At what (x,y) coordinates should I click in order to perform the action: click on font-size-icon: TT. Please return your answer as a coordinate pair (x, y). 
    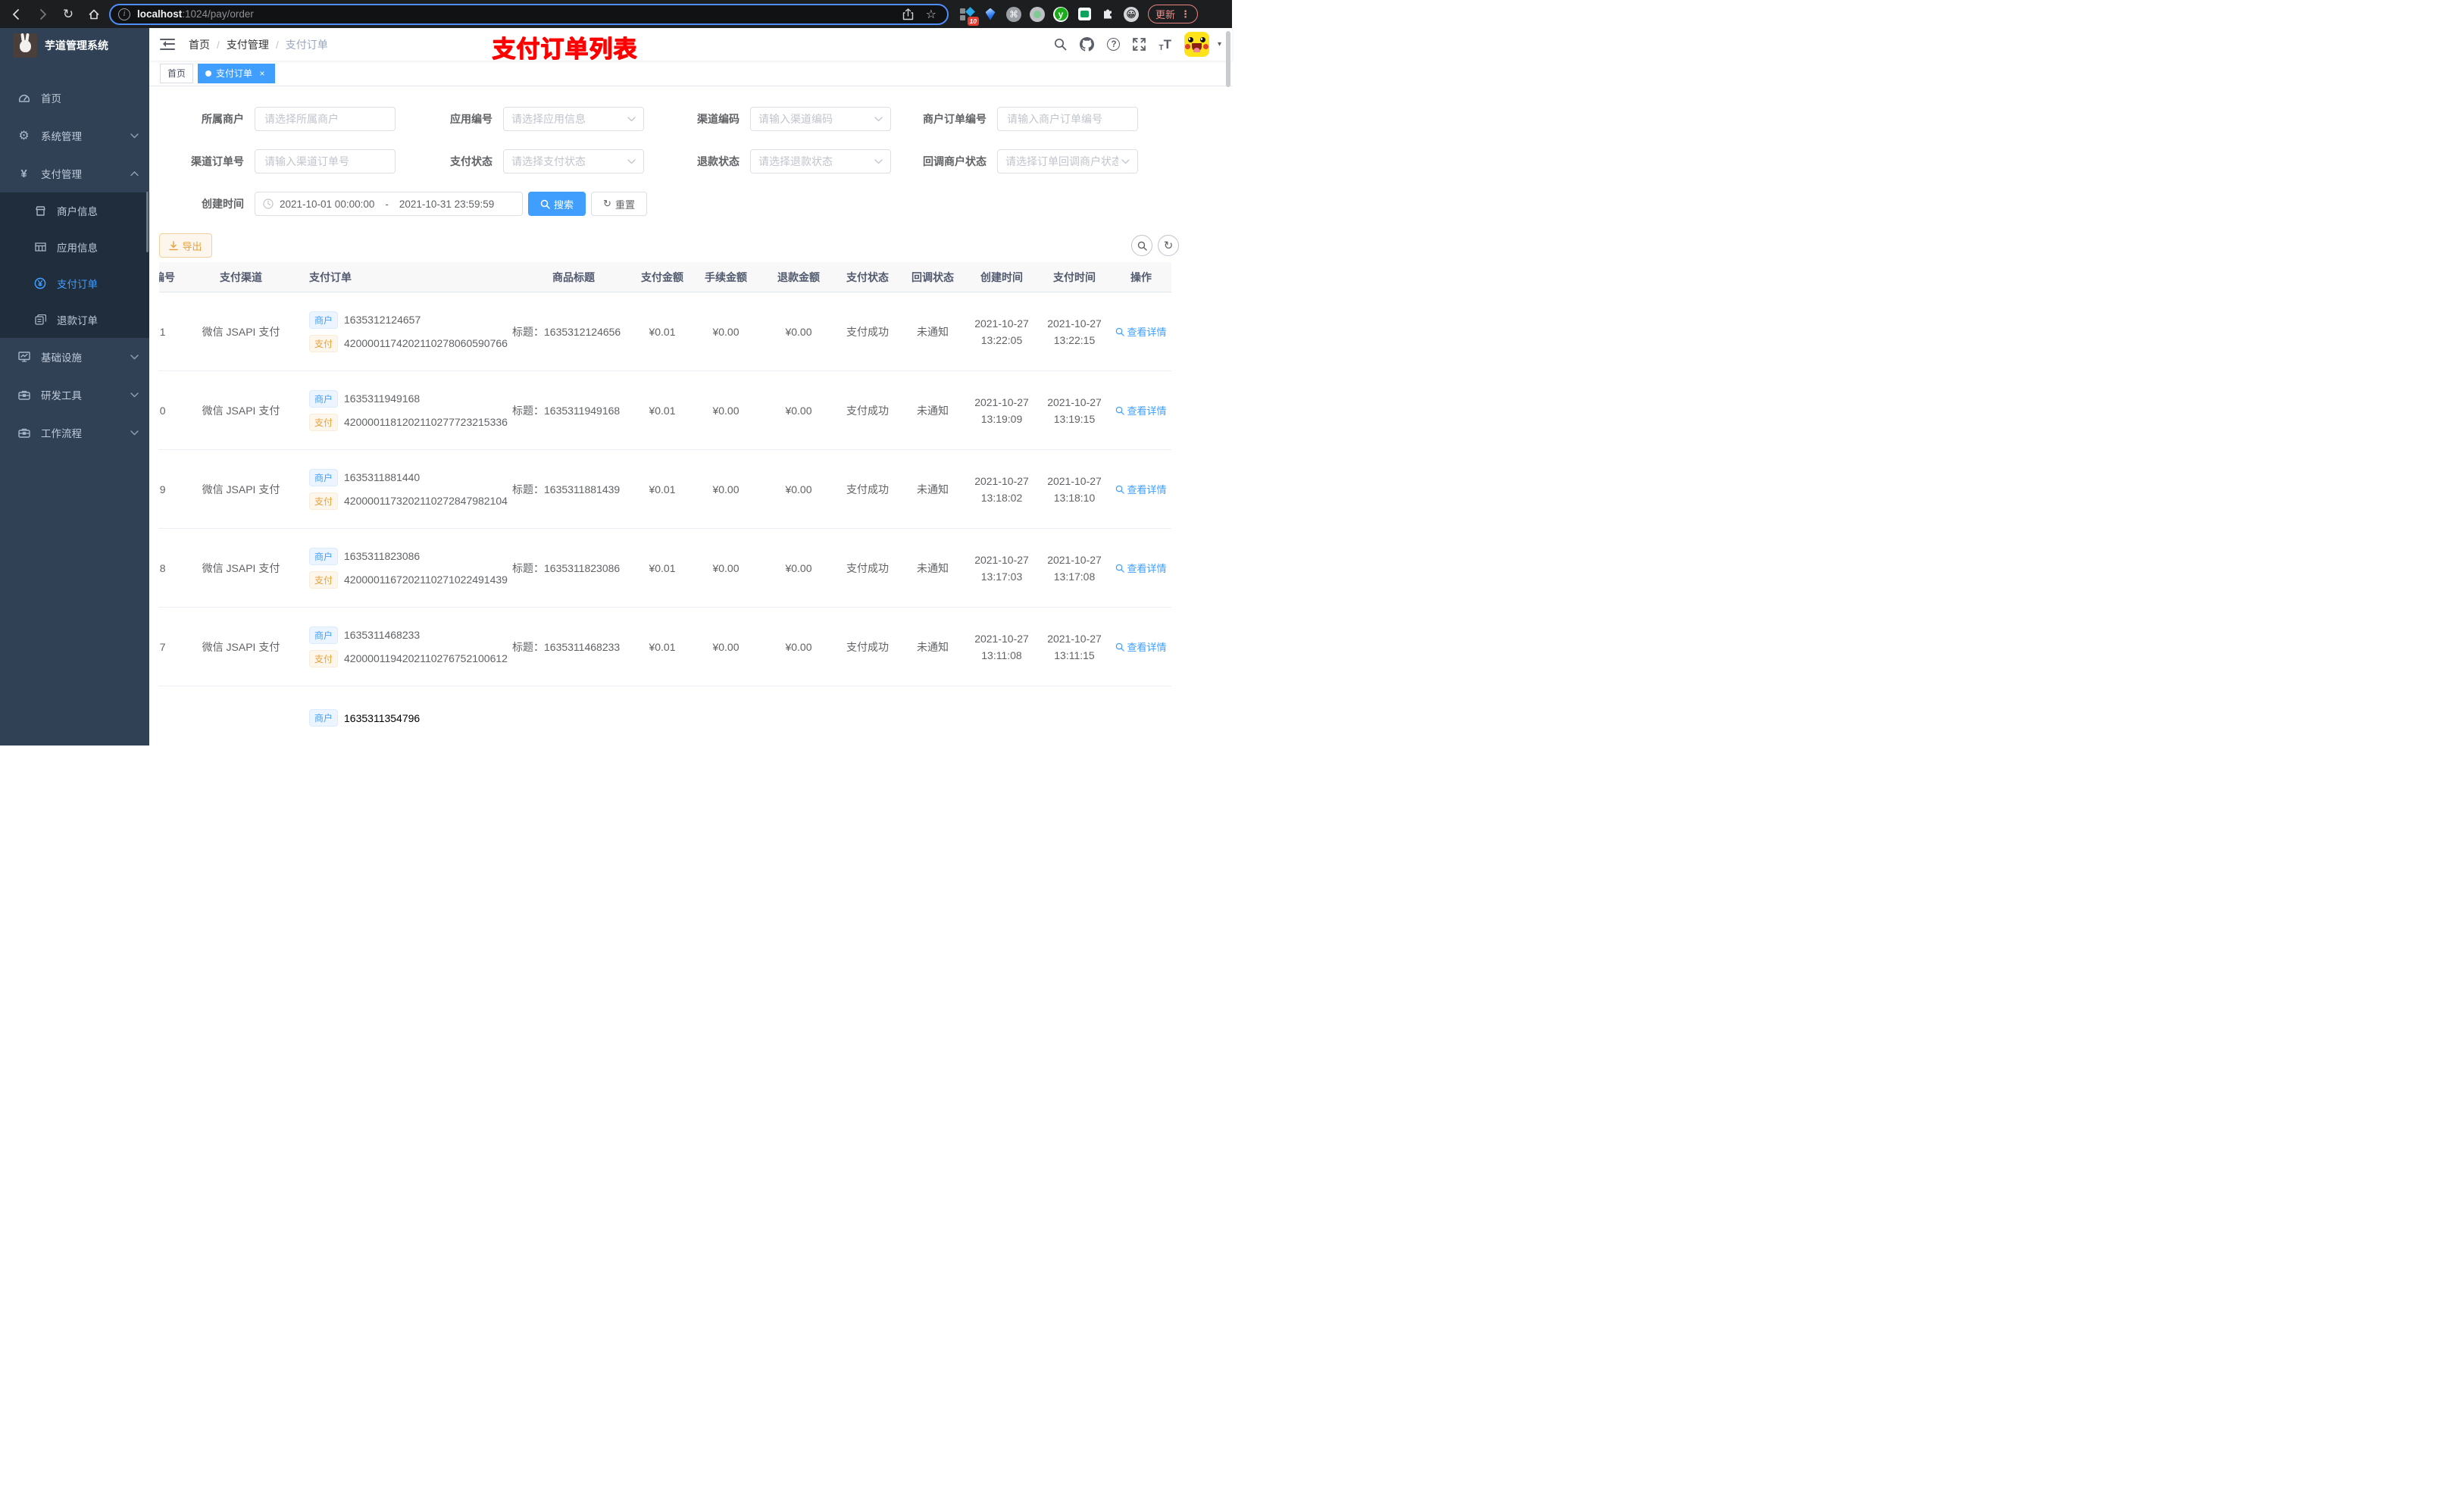
    Looking at the image, I should click on (1165, 44).